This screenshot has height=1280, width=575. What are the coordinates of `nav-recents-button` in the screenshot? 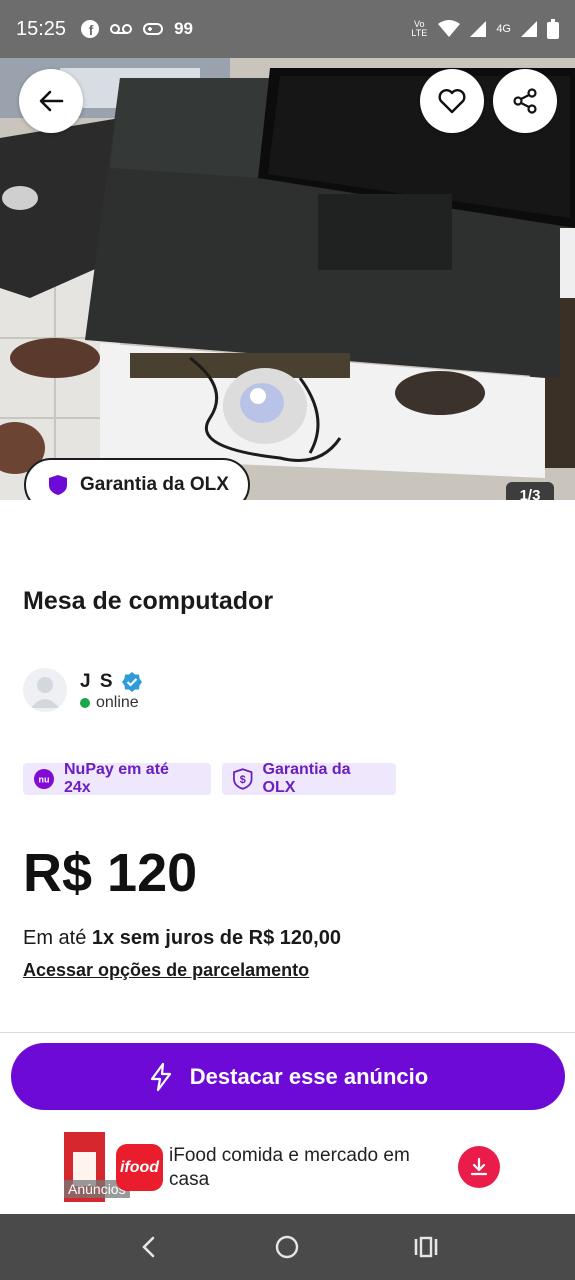 It's located at (426, 1247).